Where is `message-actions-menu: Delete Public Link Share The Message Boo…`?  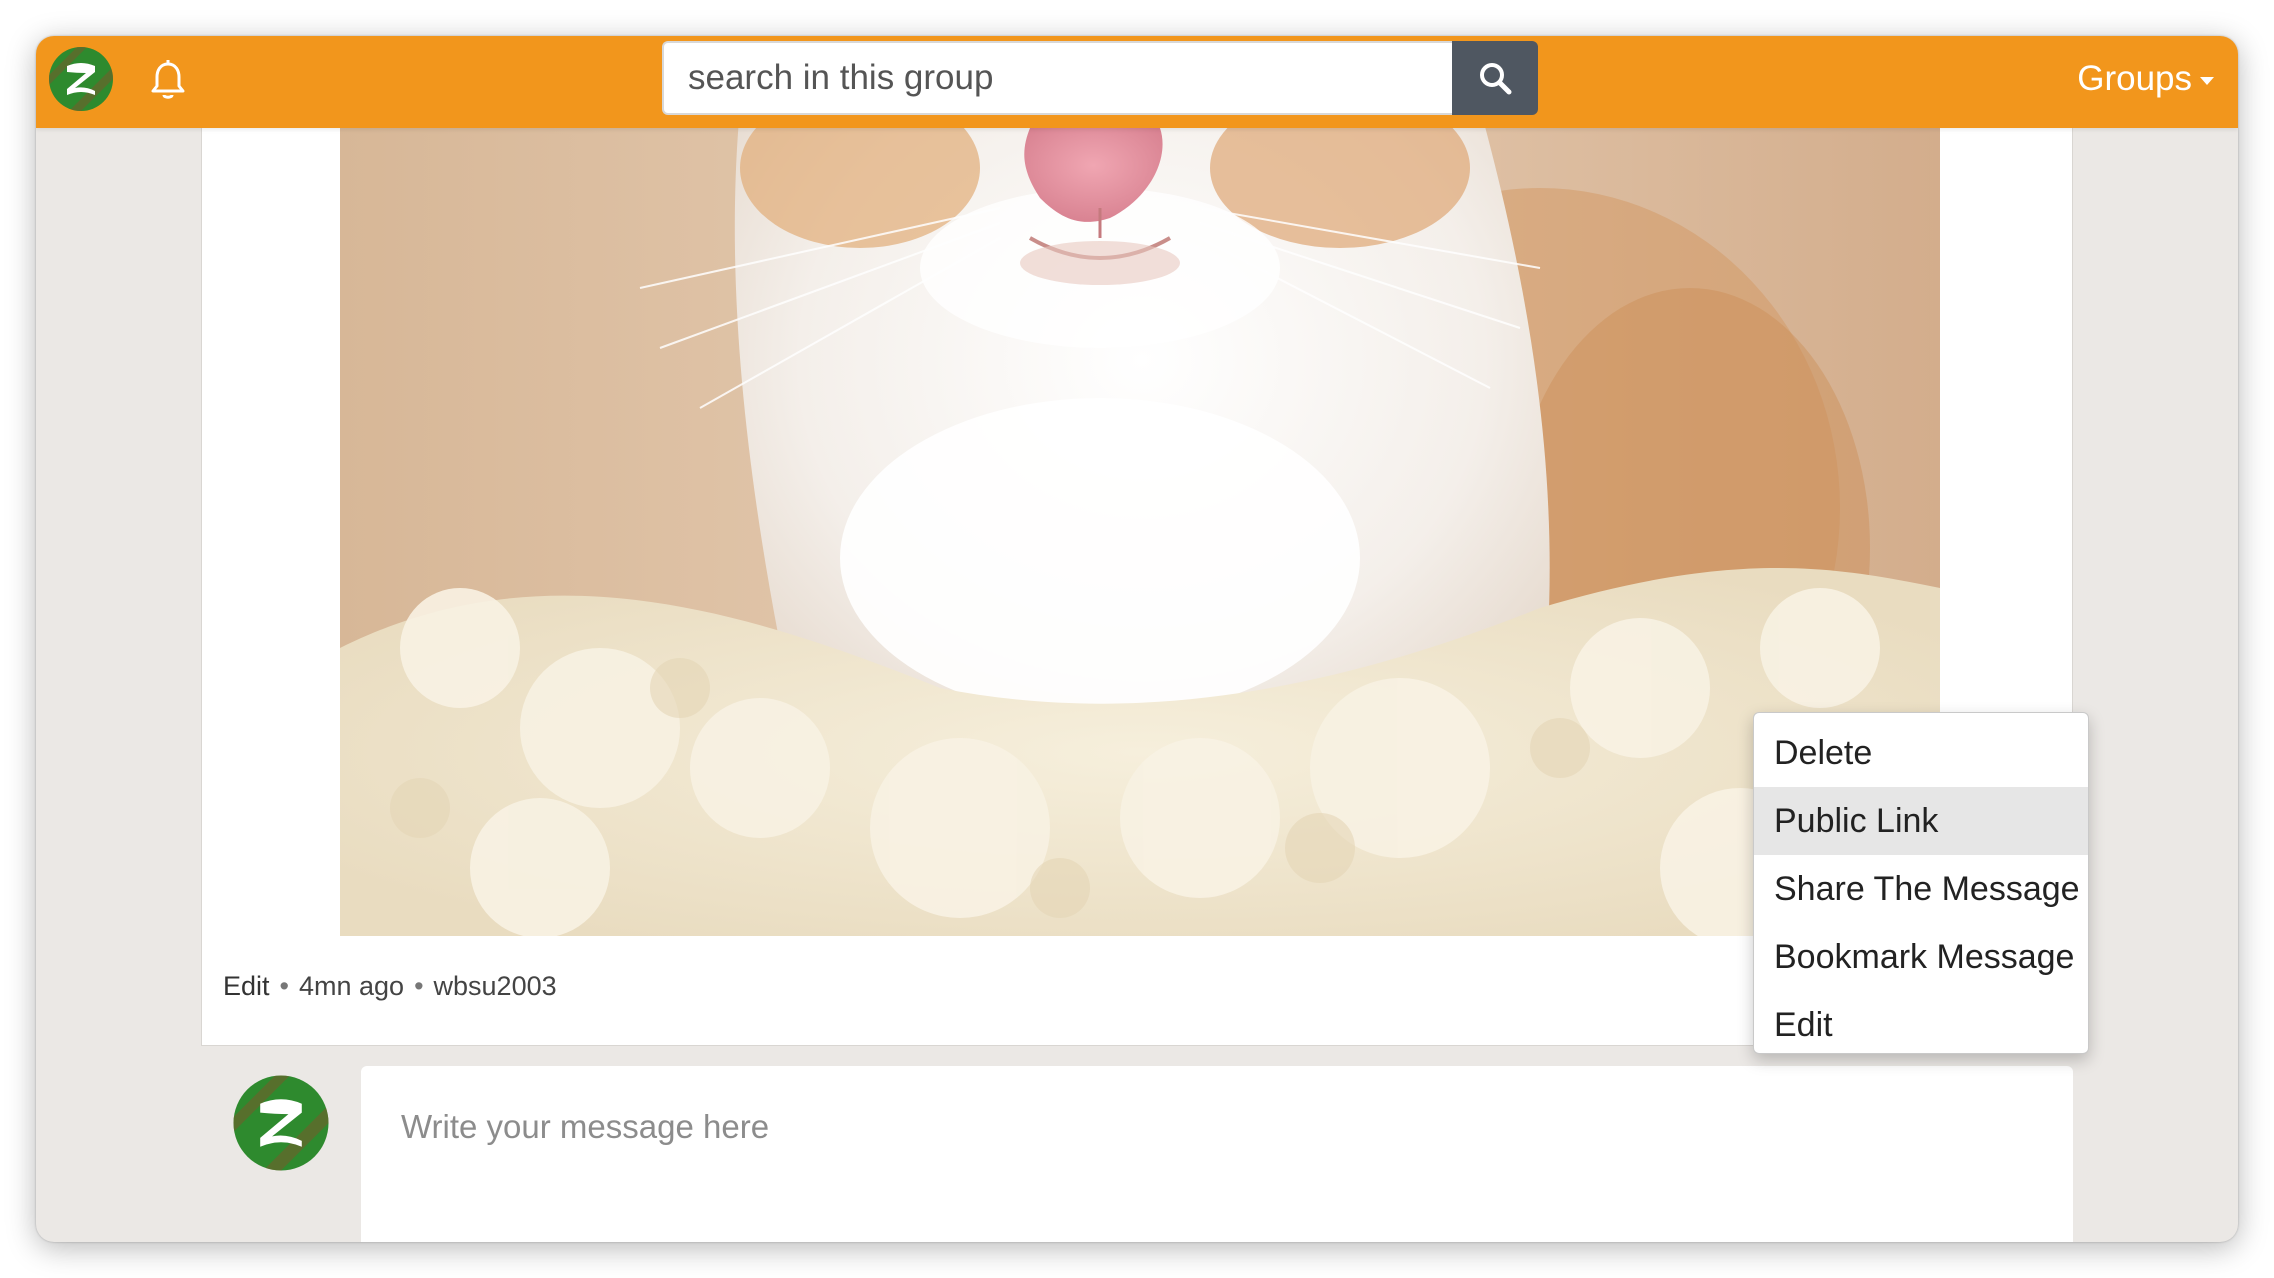 message-actions-menu: Delete Public Link Share The Message Boo… is located at coordinates (1921, 883).